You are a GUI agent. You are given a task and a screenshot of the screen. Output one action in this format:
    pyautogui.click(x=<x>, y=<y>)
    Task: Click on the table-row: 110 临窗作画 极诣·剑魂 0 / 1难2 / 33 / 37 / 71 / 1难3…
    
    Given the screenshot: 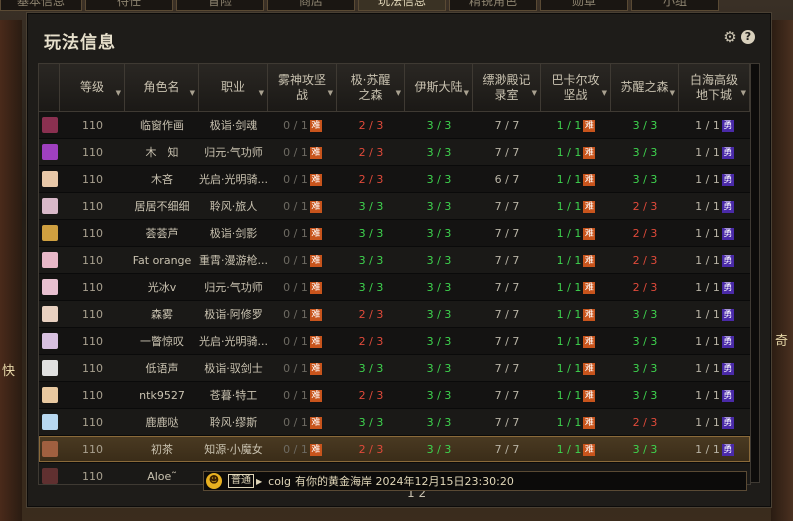 What is the action you would take?
    pyautogui.click(x=394, y=125)
    